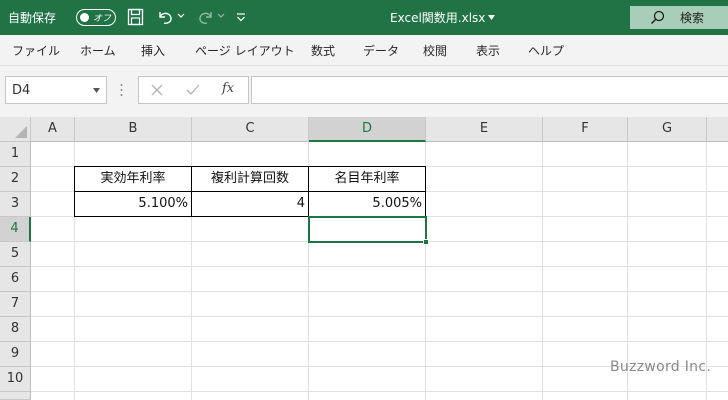  Describe the element at coordinates (102, 19) in the screenshot. I see `autosave-state: オフ` at that location.